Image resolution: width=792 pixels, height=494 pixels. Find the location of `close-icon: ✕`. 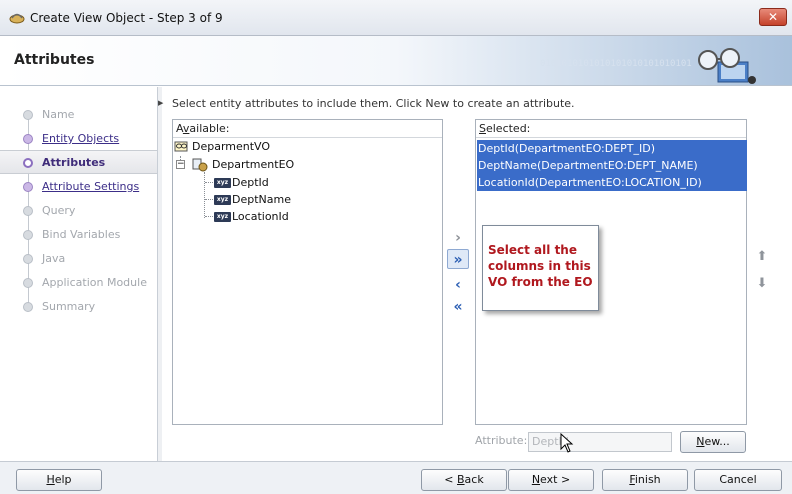

close-icon: ✕ is located at coordinates (773, 17).